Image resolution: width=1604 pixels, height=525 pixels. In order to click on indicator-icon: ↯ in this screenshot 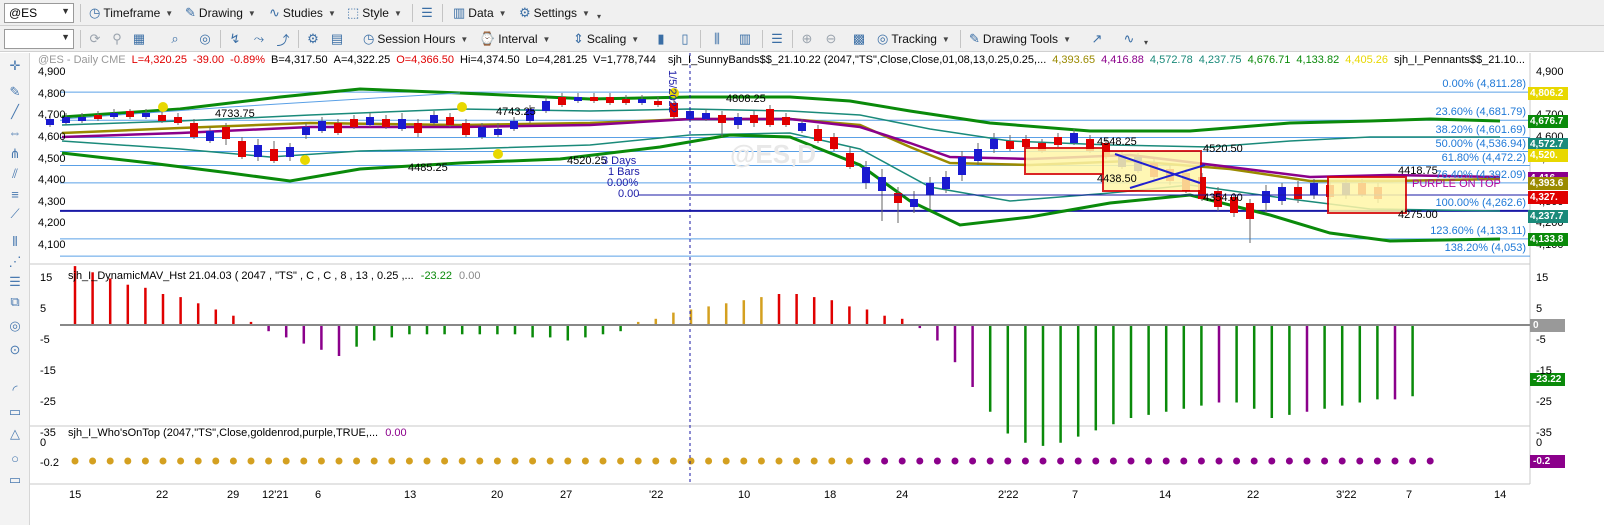, I will do `click(235, 39)`.